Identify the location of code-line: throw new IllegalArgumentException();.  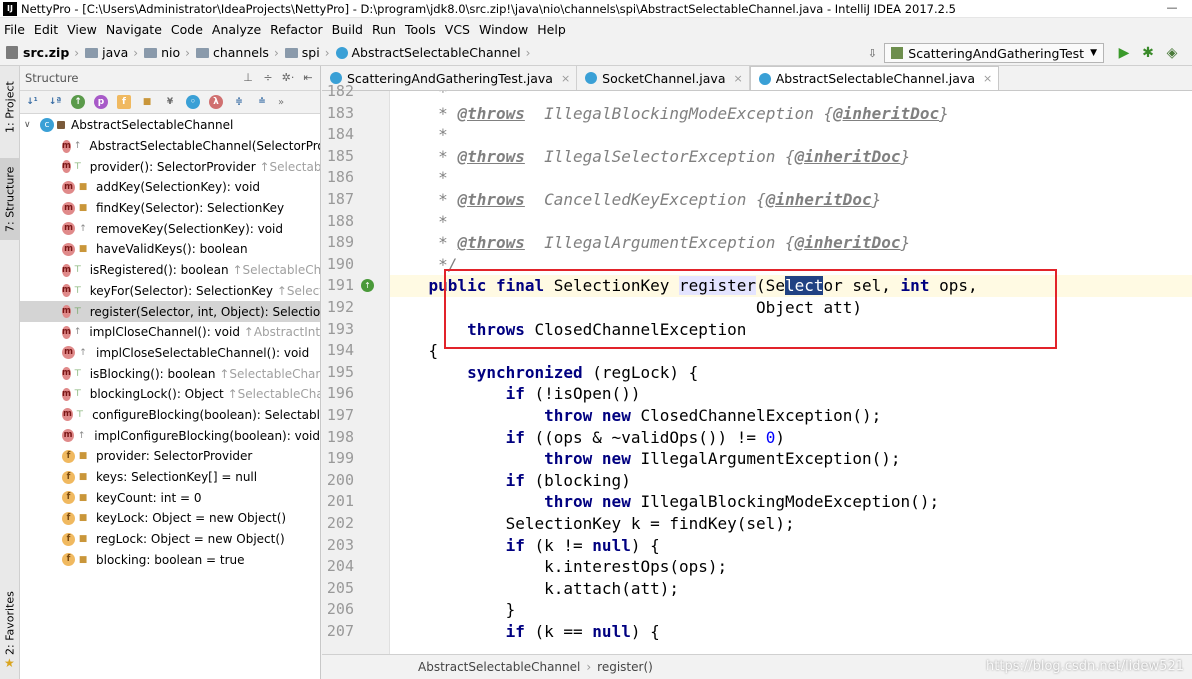
(791, 459).